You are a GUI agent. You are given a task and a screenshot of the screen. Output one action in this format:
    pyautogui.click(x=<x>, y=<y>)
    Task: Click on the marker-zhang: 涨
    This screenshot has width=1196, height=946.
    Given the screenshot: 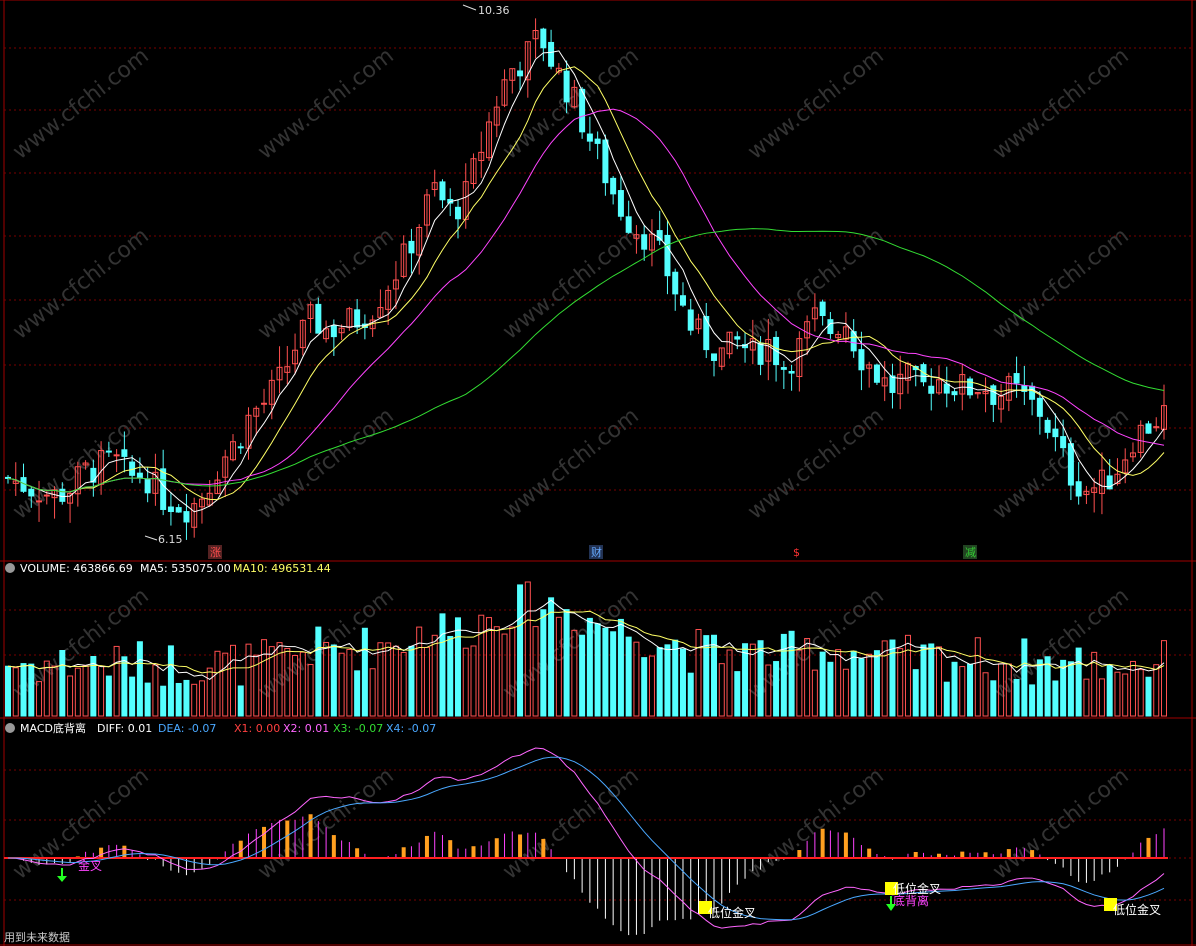 What is the action you would take?
    pyautogui.click(x=215, y=552)
    